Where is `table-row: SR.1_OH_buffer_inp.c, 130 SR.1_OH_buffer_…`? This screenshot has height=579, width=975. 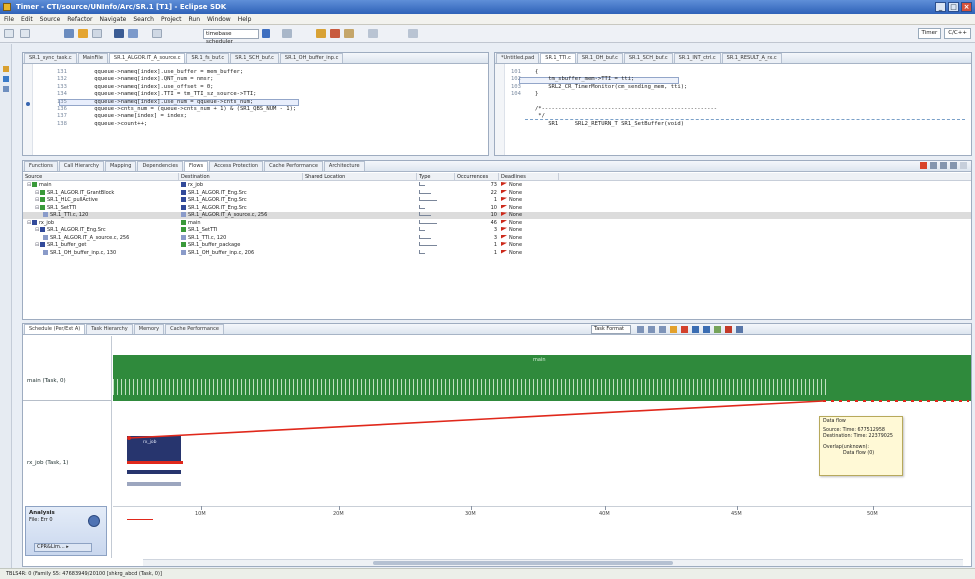 table-row: SR.1_OH_buffer_inp.c, 130 SR.1_OH_buffer_… is located at coordinates (497, 253).